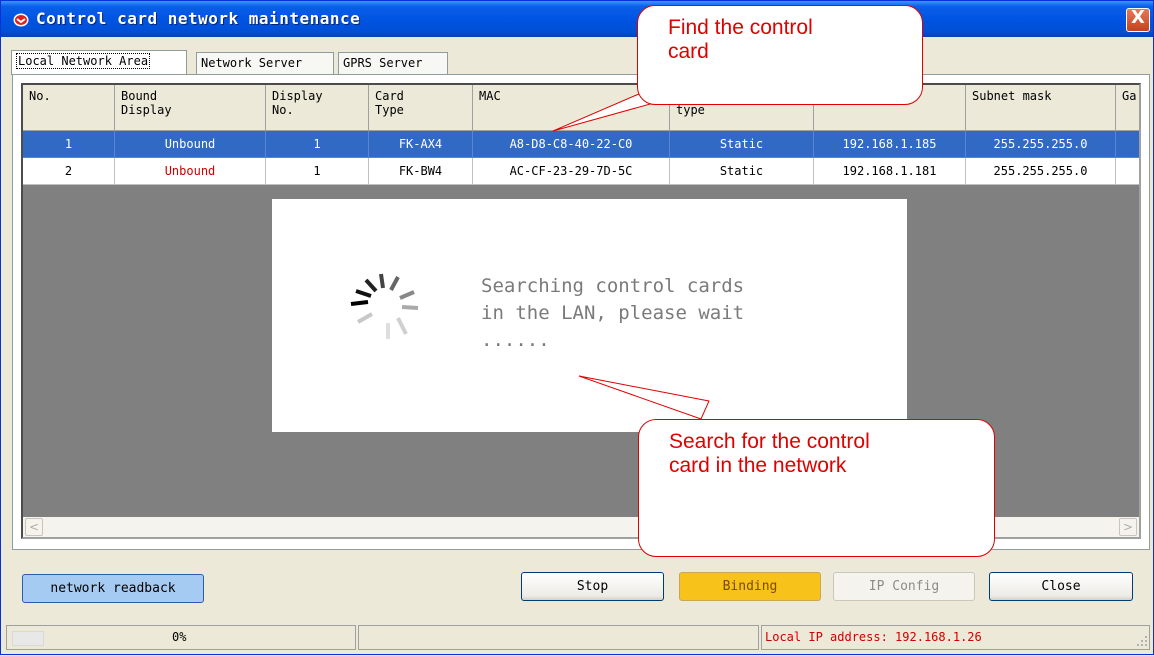 This screenshot has height=656, width=1154. I want to click on binding-button: Binding, so click(750, 586).